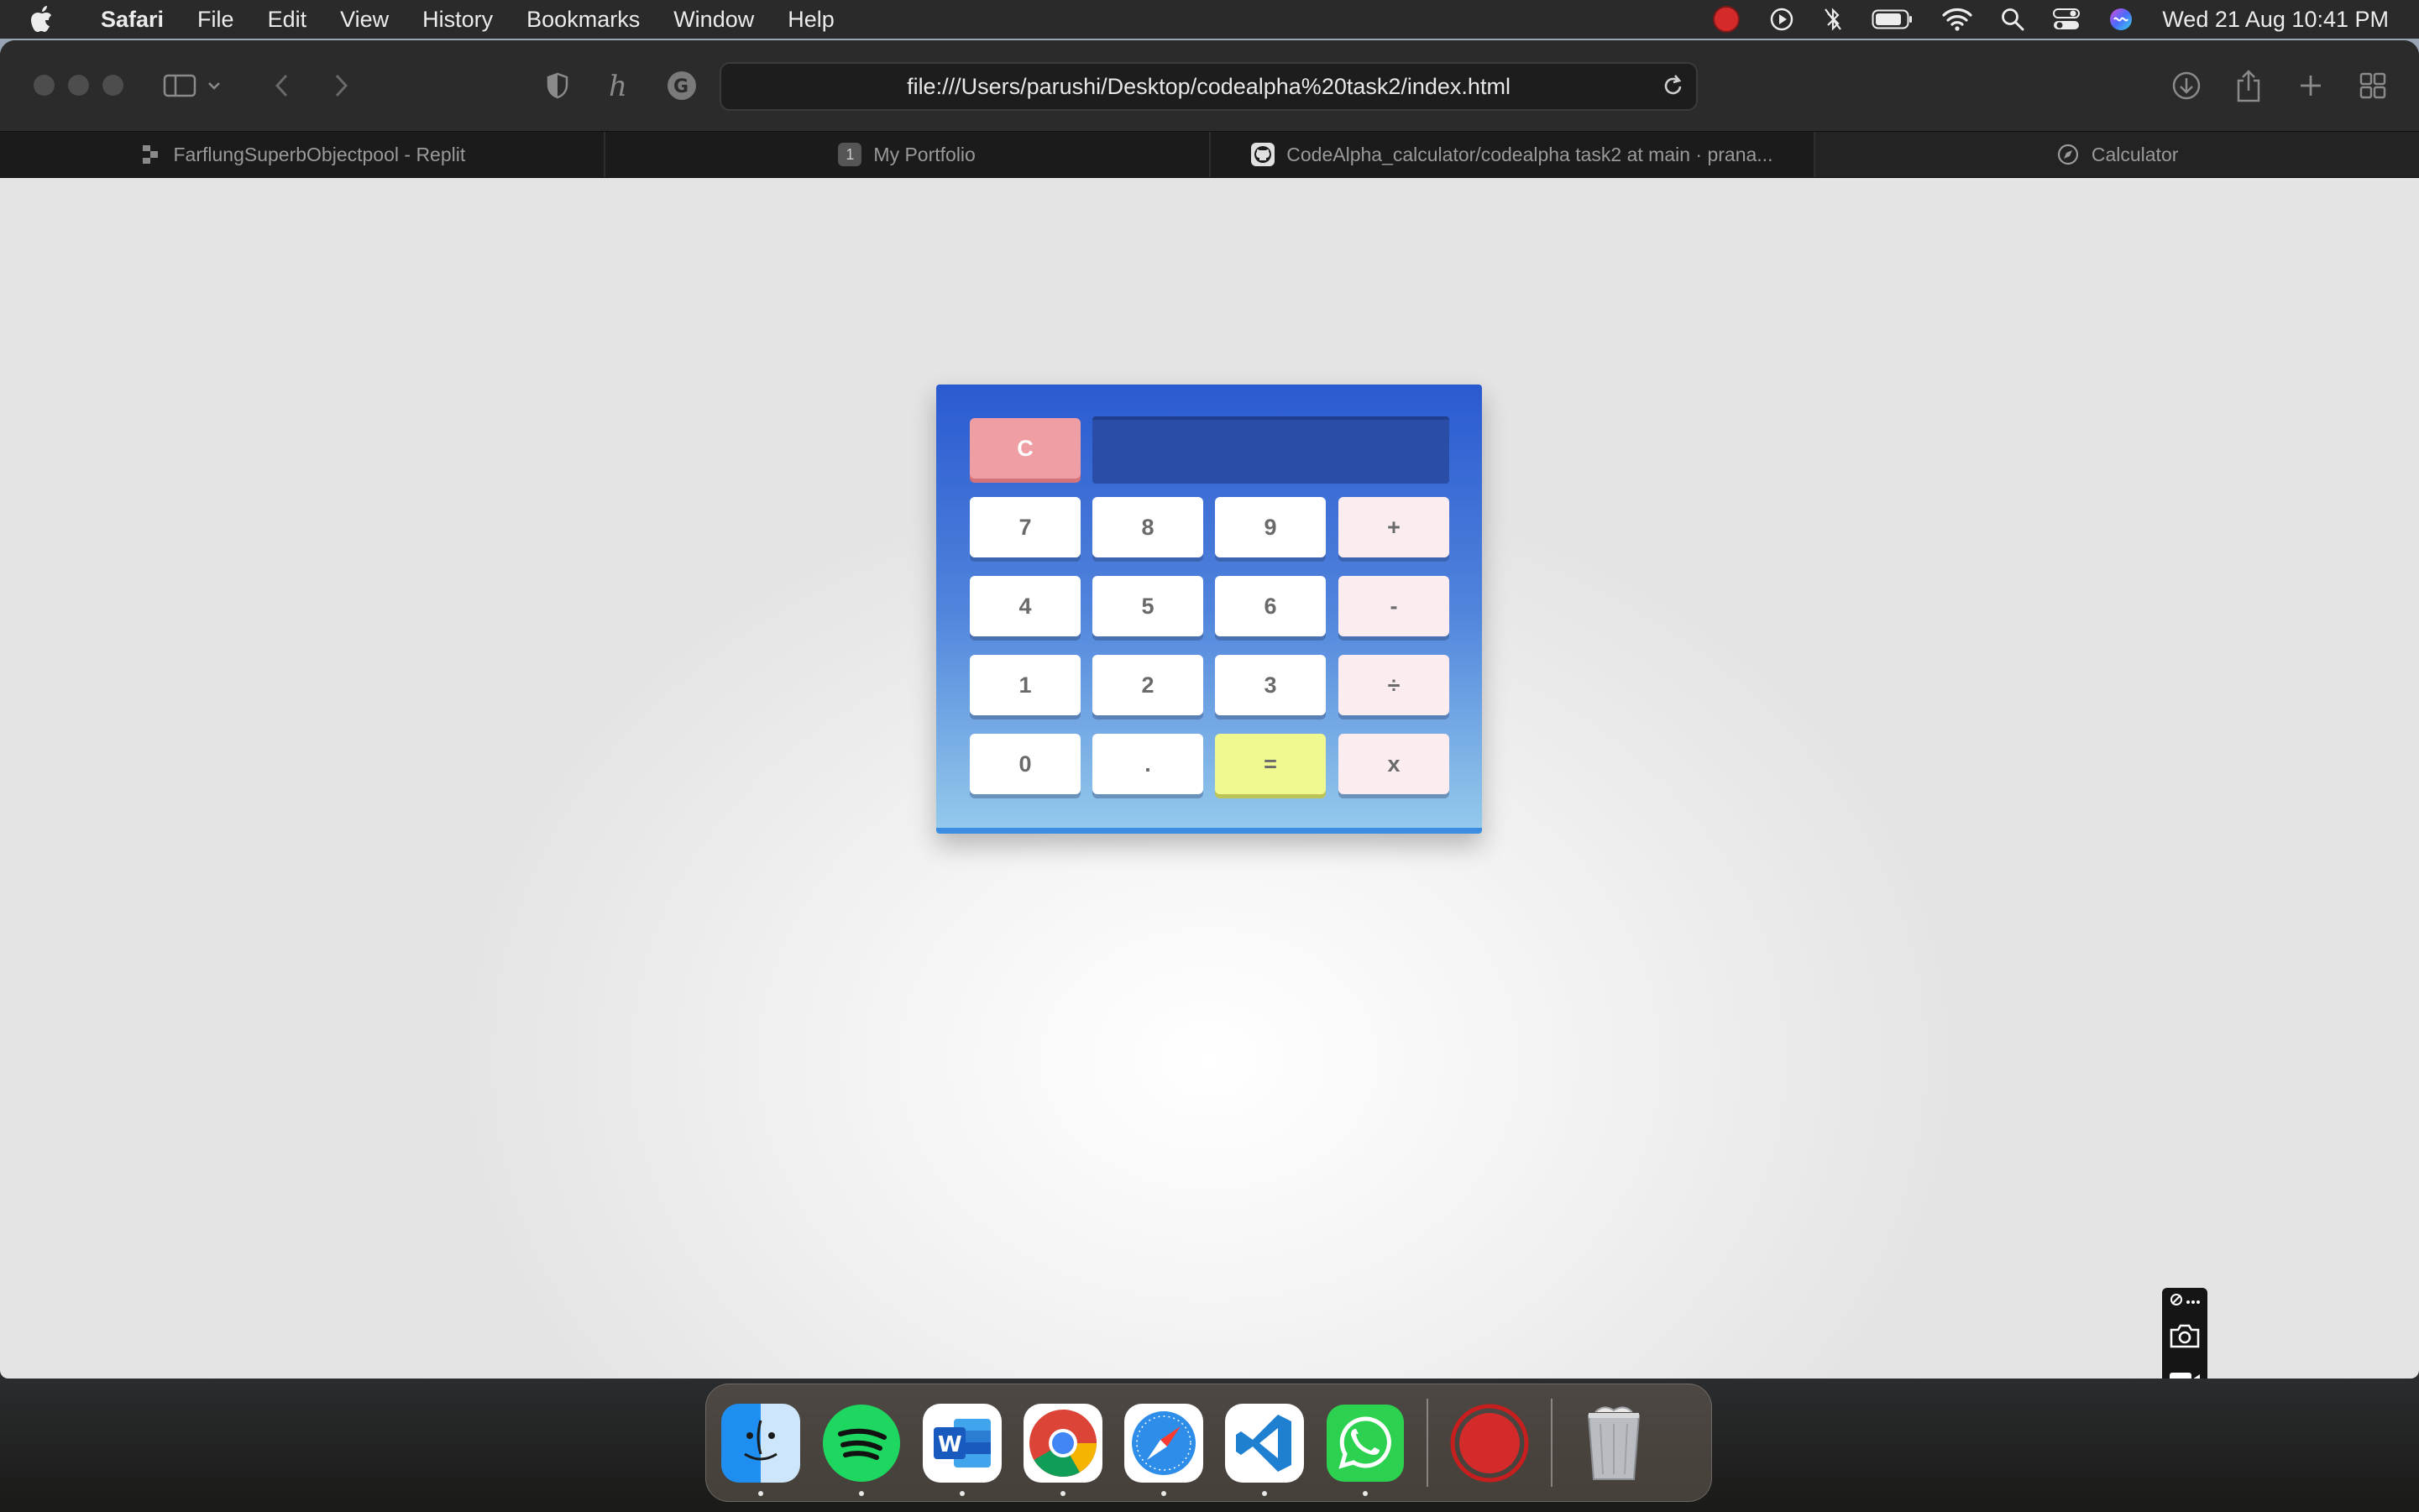 The height and width of the screenshot is (1512, 2419). What do you see at coordinates (112, 85) in the screenshot?
I see `zoom-window-button` at bounding box center [112, 85].